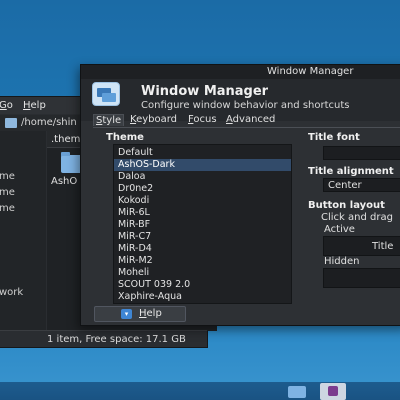  Describe the element at coordinates (361, 153) in the screenshot. I see `title-font-button` at that location.